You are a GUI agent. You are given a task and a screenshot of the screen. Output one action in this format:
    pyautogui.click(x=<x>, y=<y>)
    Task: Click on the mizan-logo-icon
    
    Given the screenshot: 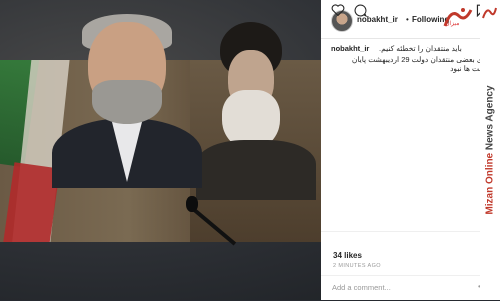 What is the action you would take?
    pyautogui.click(x=458, y=17)
    